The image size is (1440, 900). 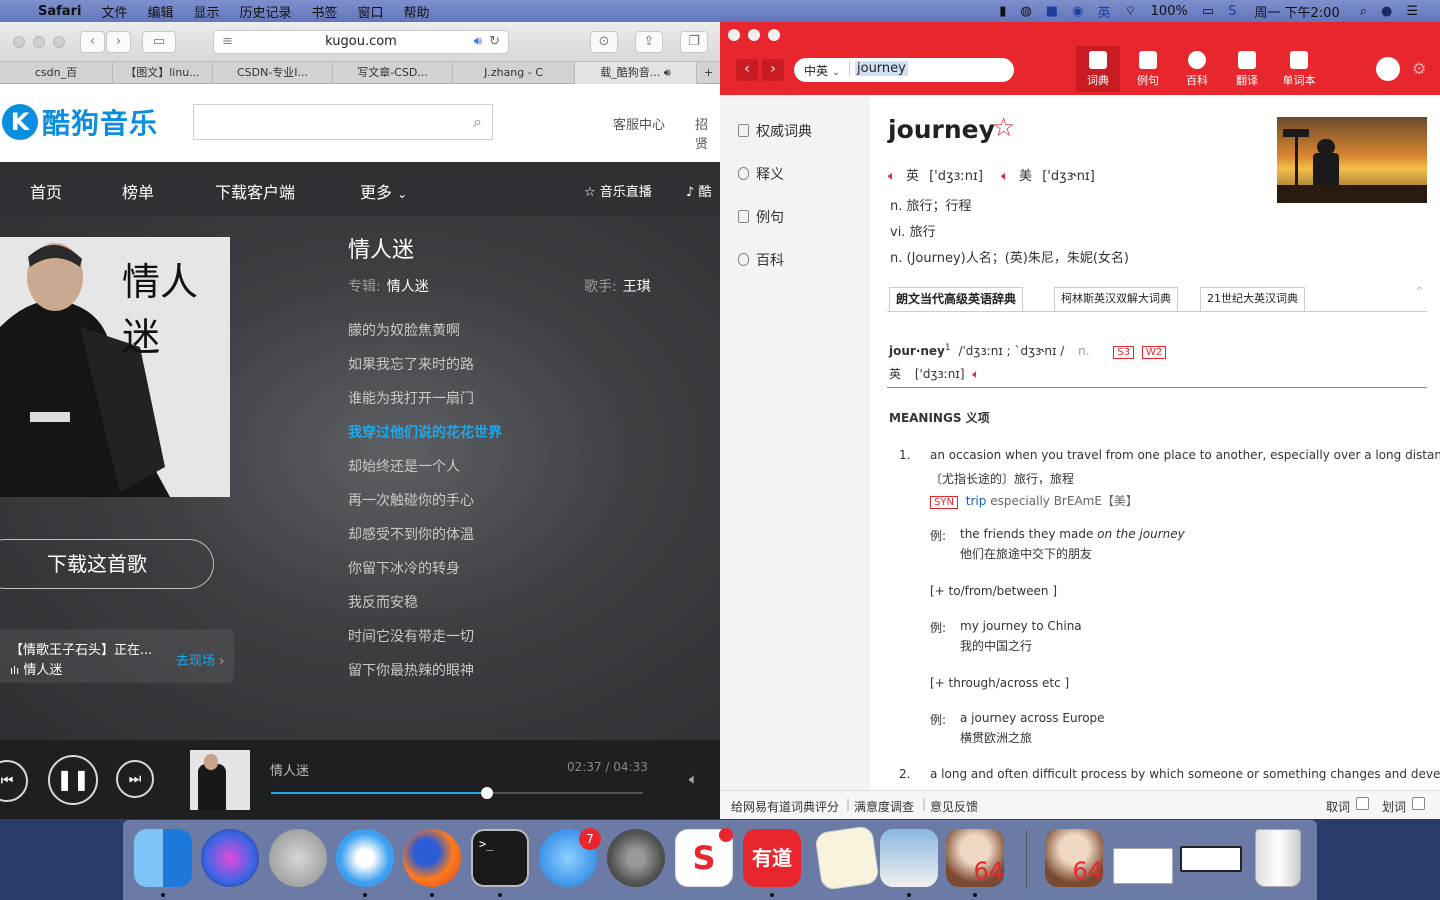 What do you see at coordinates (325, 11) in the screenshot?
I see `menu-bookmarks: 书签` at bounding box center [325, 11].